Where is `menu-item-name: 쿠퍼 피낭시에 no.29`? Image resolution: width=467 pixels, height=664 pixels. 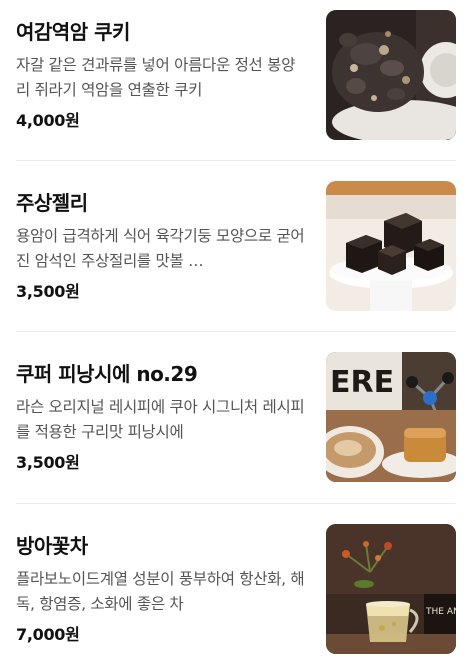
menu-item-name: 쿠퍼 피낭시에 no.29 is located at coordinates (107, 374).